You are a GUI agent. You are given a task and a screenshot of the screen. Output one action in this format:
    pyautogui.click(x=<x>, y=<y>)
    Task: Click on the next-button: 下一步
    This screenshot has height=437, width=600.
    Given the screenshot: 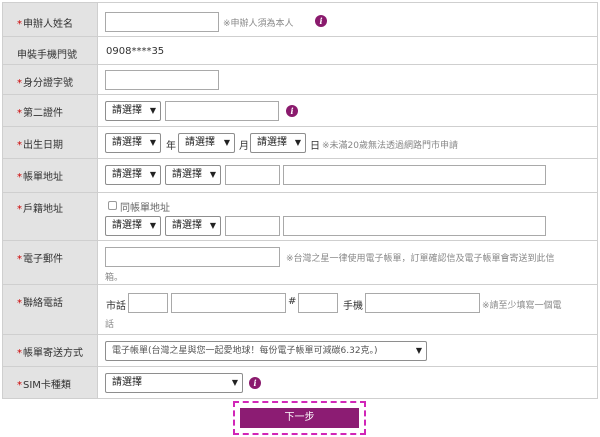 What is the action you would take?
    pyautogui.click(x=299, y=418)
    